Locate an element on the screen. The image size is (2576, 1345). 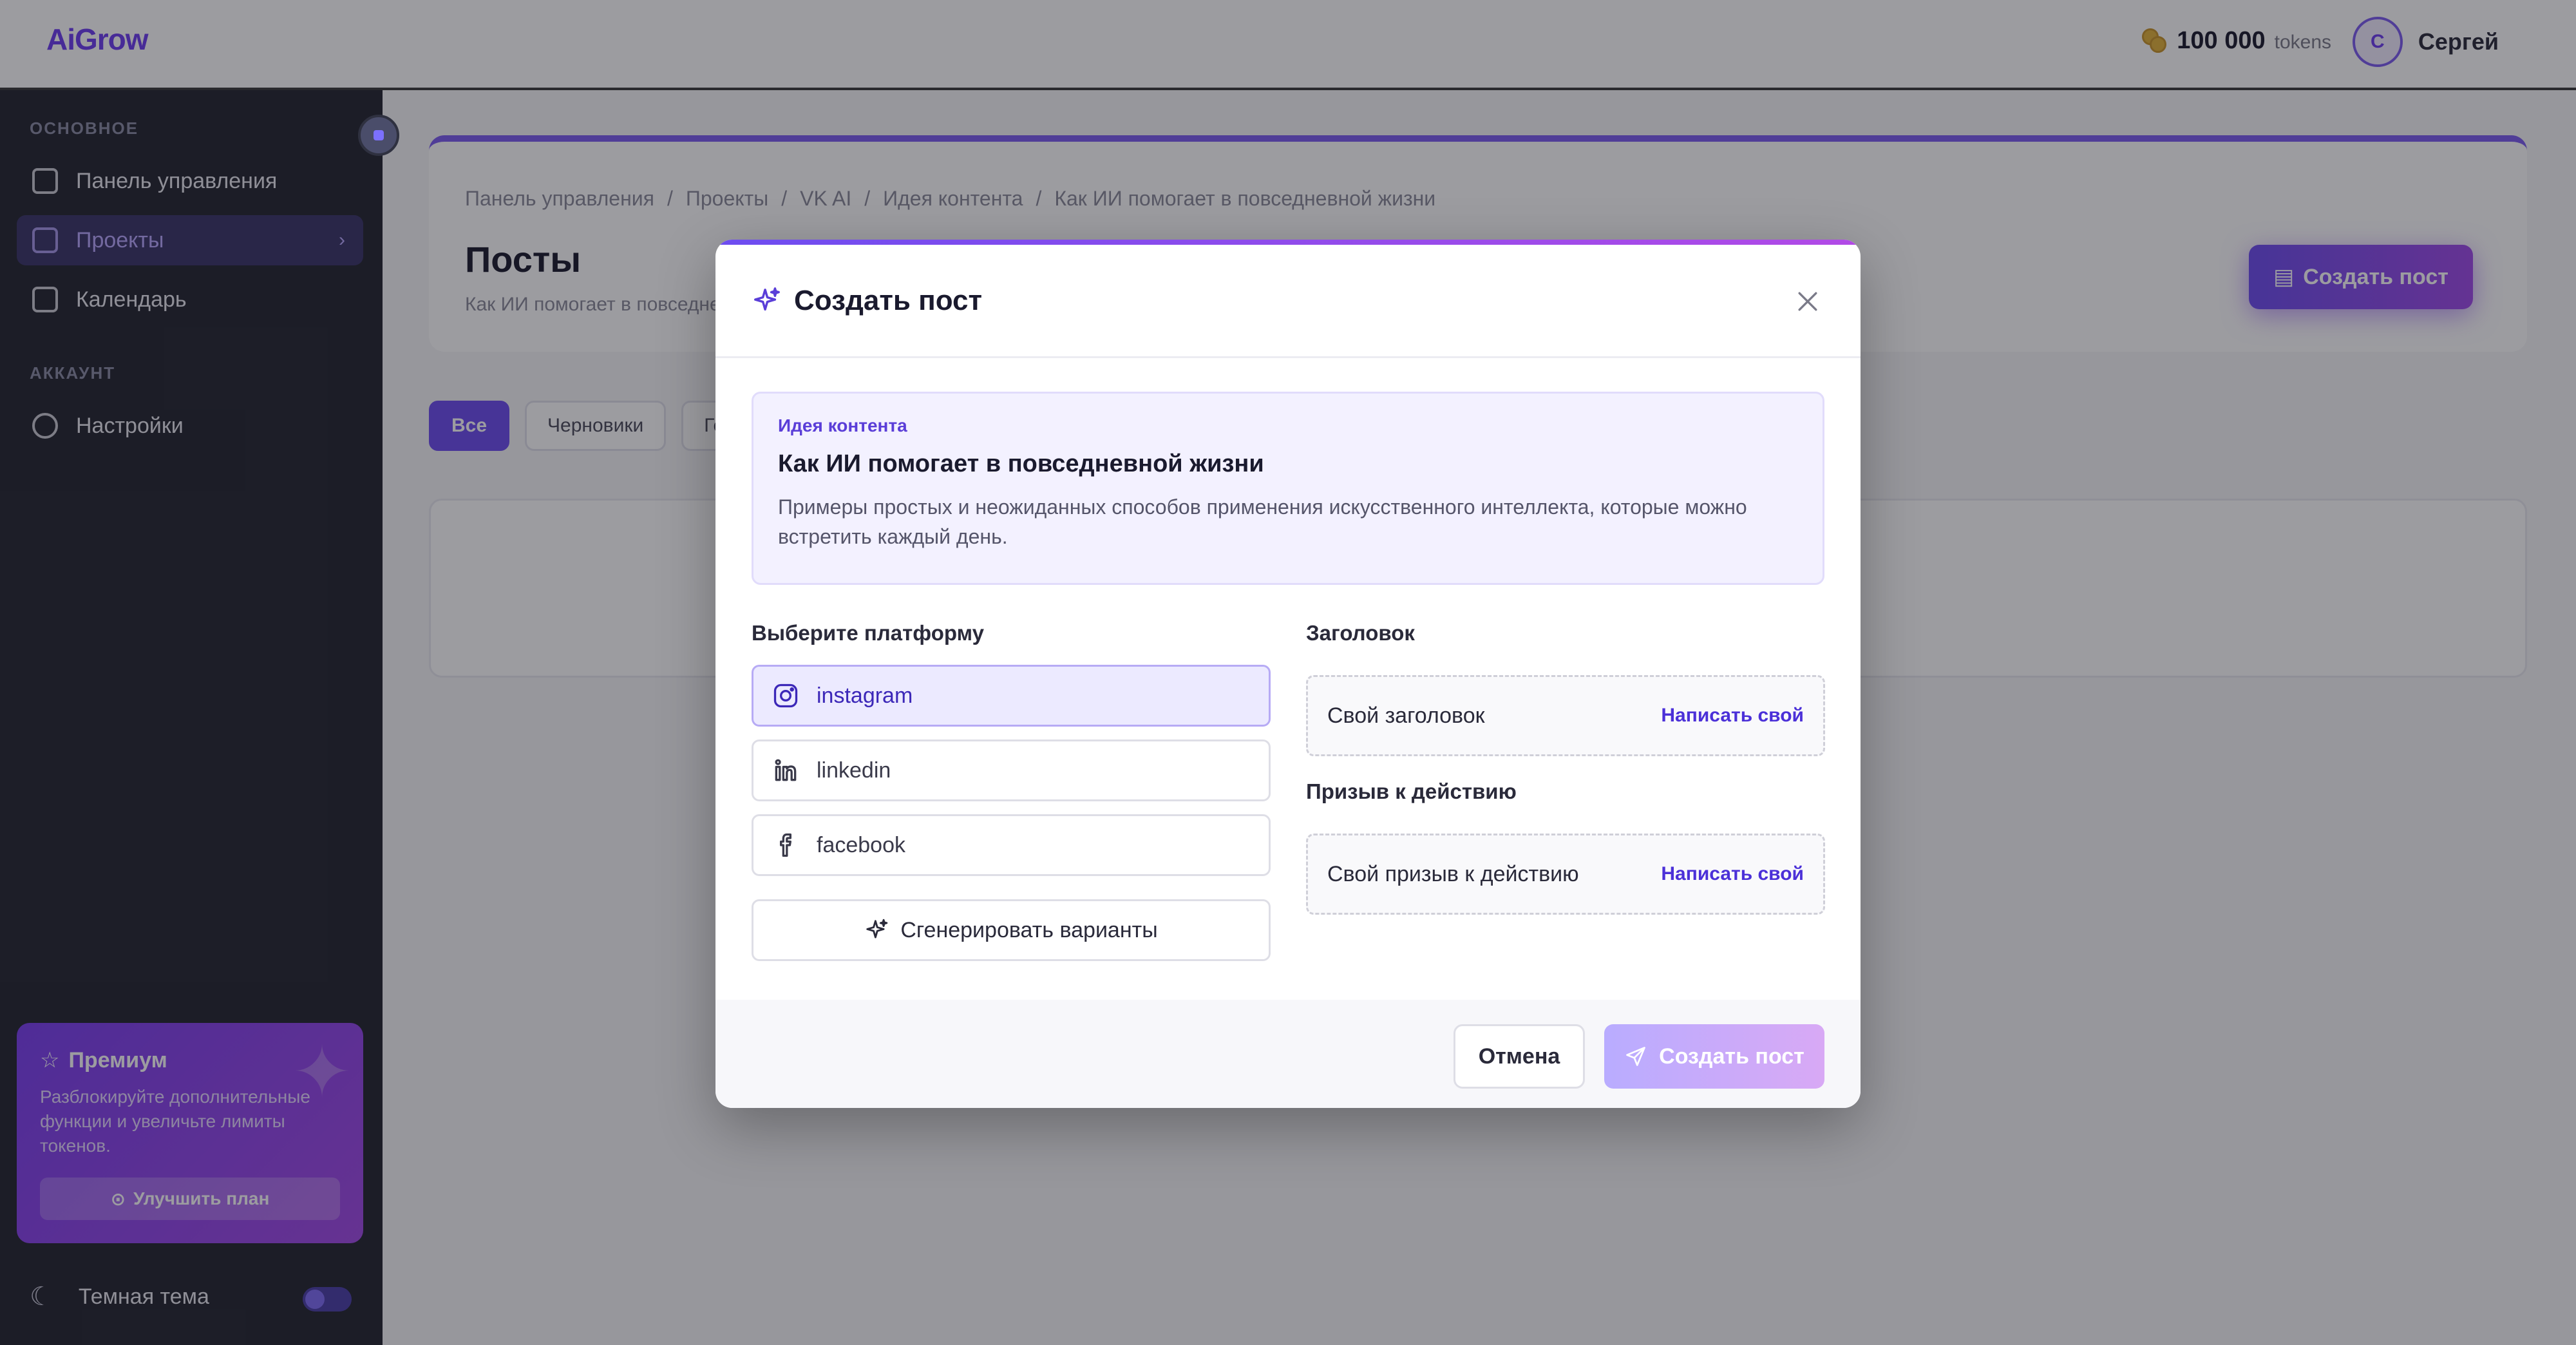
platform-label: Выберите платформу is located at coordinates (868, 633).